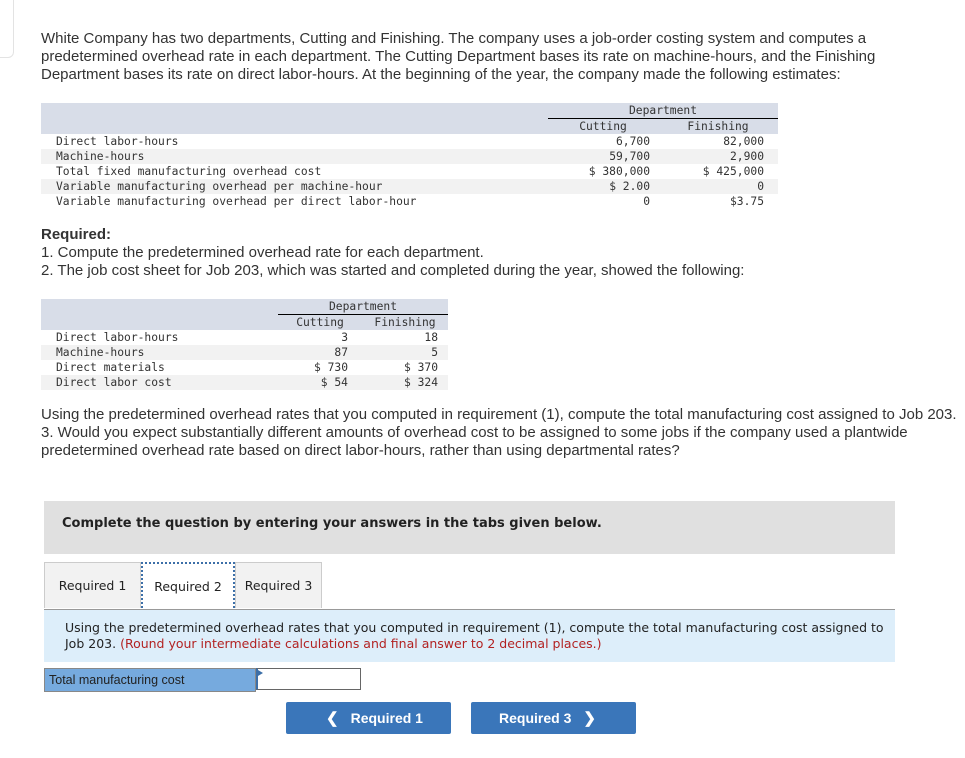 The width and height of the screenshot is (965, 758). Describe the element at coordinates (332, 718) in the screenshot. I see `chevron-left-icon: ❮` at that location.